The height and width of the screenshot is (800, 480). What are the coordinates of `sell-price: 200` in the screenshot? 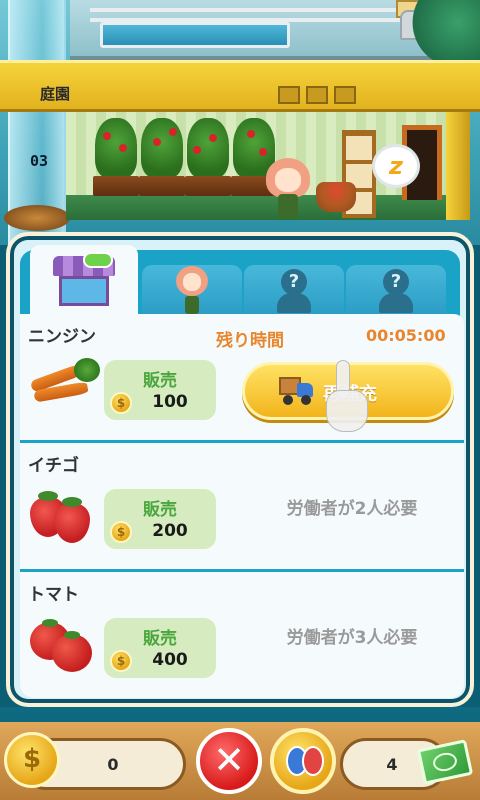 It's located at (170, 531).